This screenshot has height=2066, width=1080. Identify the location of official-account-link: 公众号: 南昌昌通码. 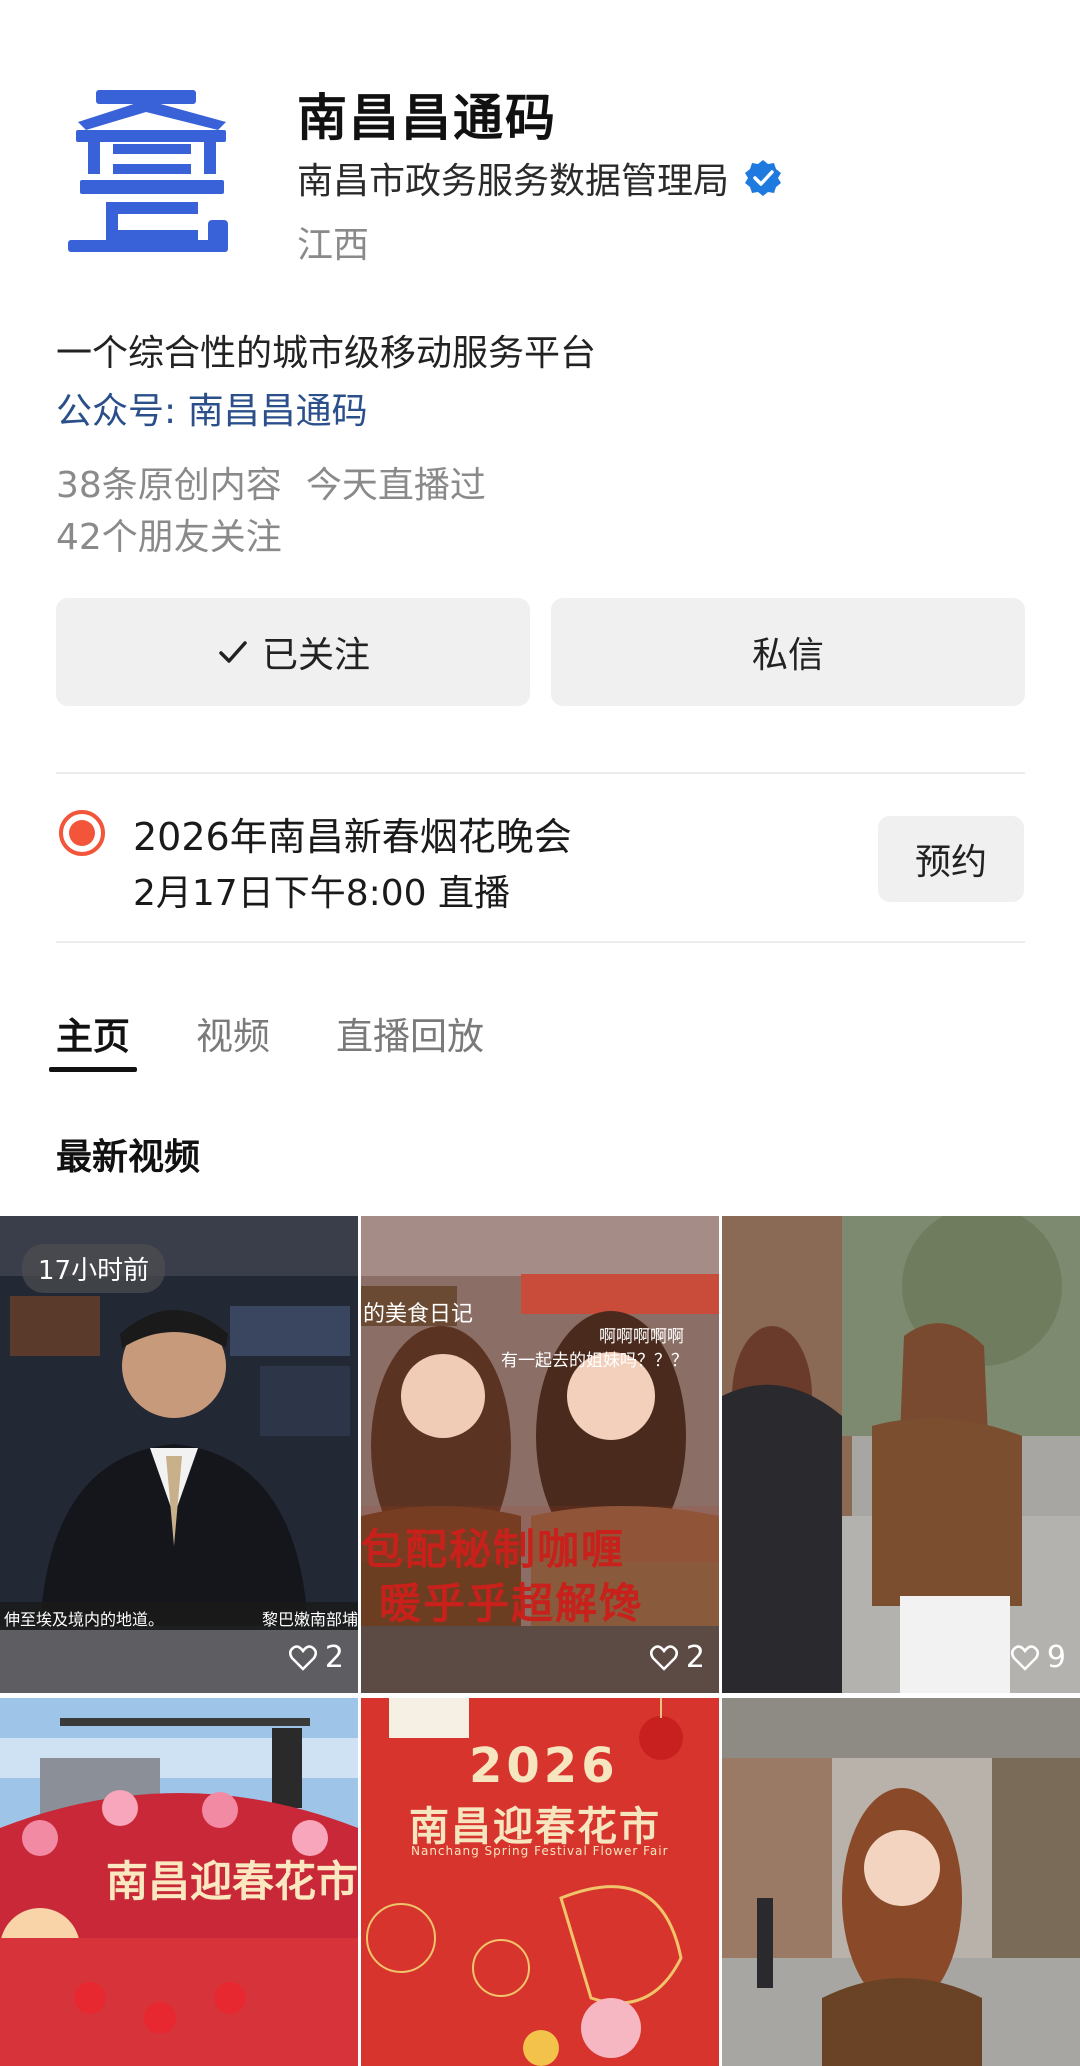
(212, 408).